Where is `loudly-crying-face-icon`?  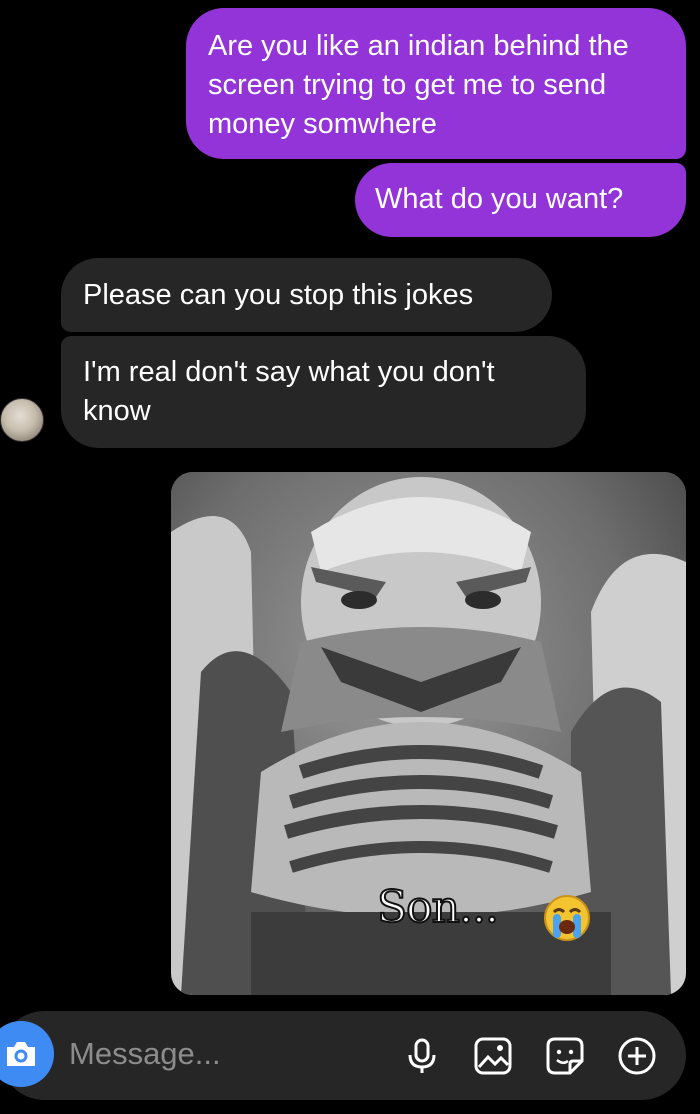 loudly-crying-face-icon is located at coordinates (567, 918).